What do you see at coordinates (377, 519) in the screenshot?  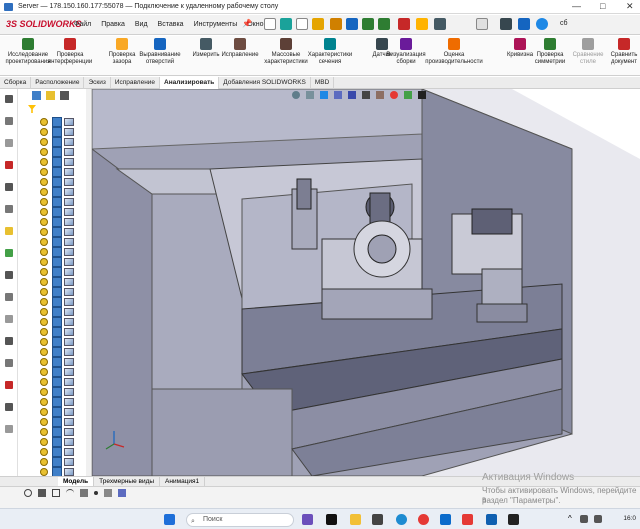 I see `app-icon` at bounding box center [377, 519].